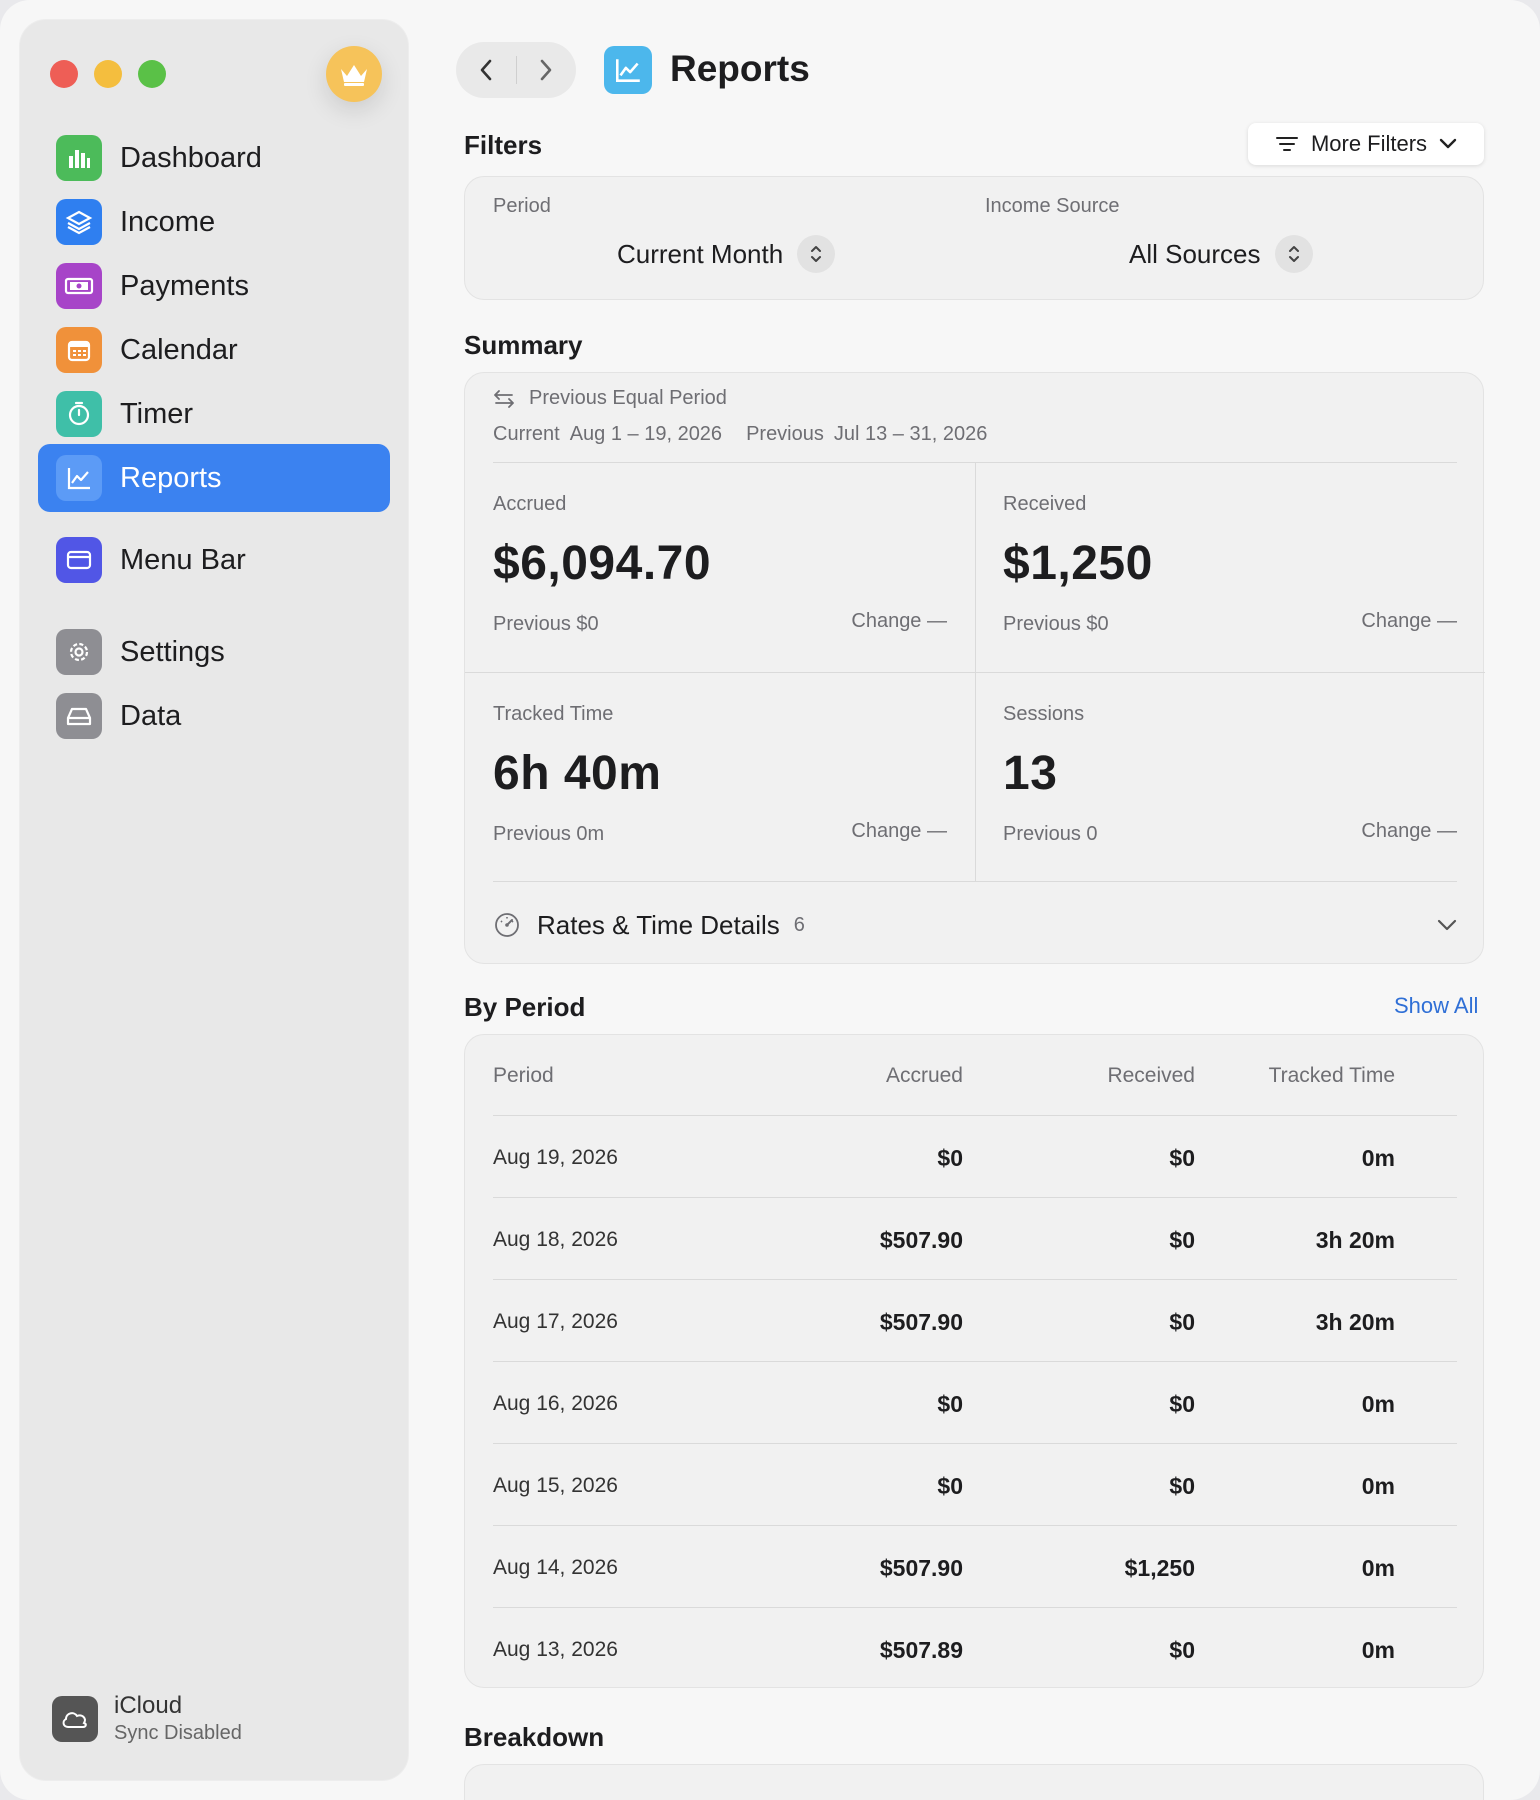 The height and width of the screenshot is (1800, 1540). Describe the element at coordinates (1079, 1076) in the screenshot. I see `column-header-received: Received` at that location.